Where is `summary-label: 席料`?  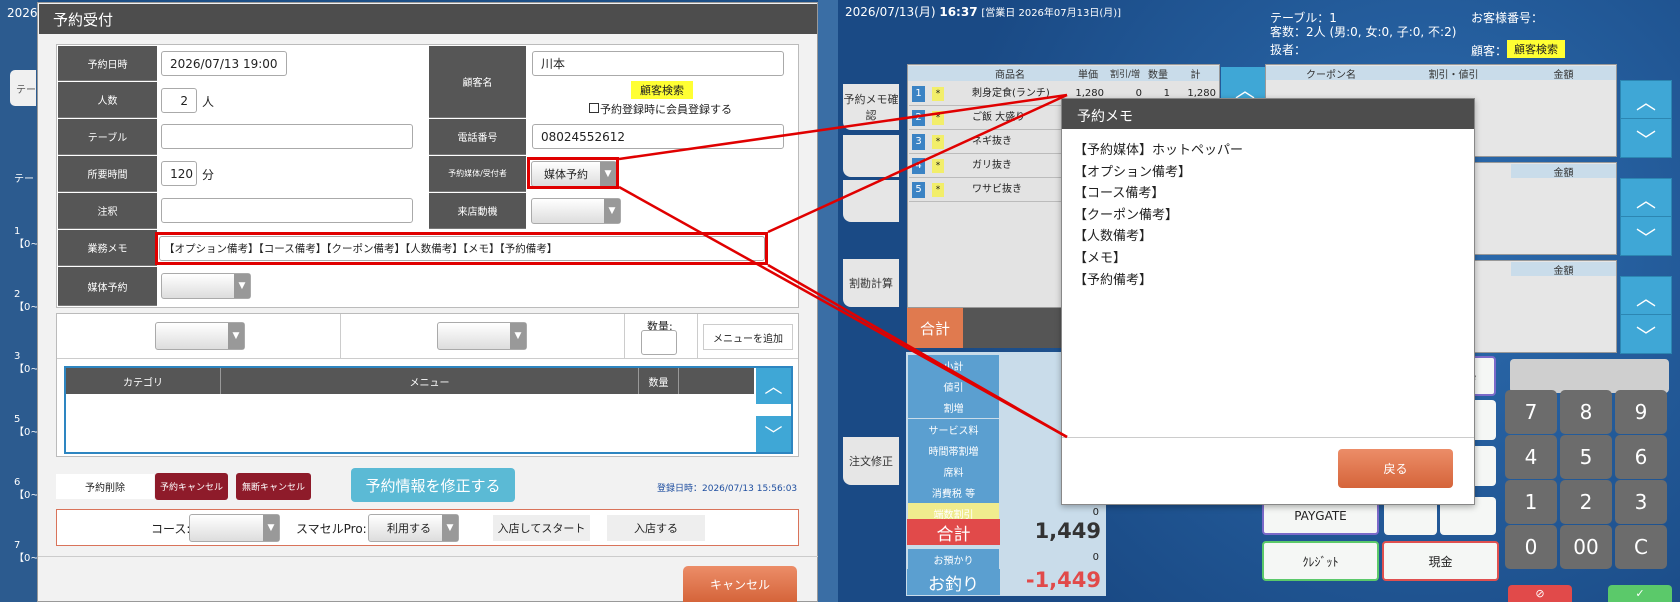
summary-label: 席料 is located at coordinates (953, 471).